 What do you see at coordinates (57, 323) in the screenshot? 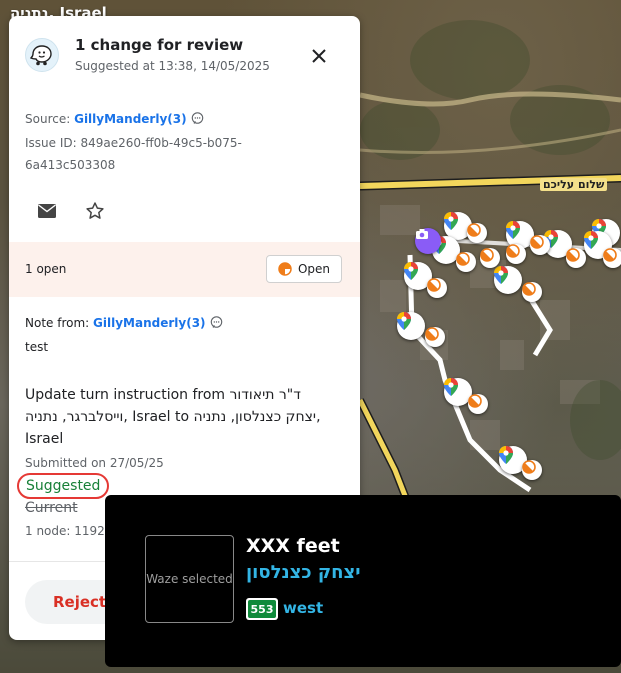
I see `note-label: Note from:` at bounding box center [57, 323].